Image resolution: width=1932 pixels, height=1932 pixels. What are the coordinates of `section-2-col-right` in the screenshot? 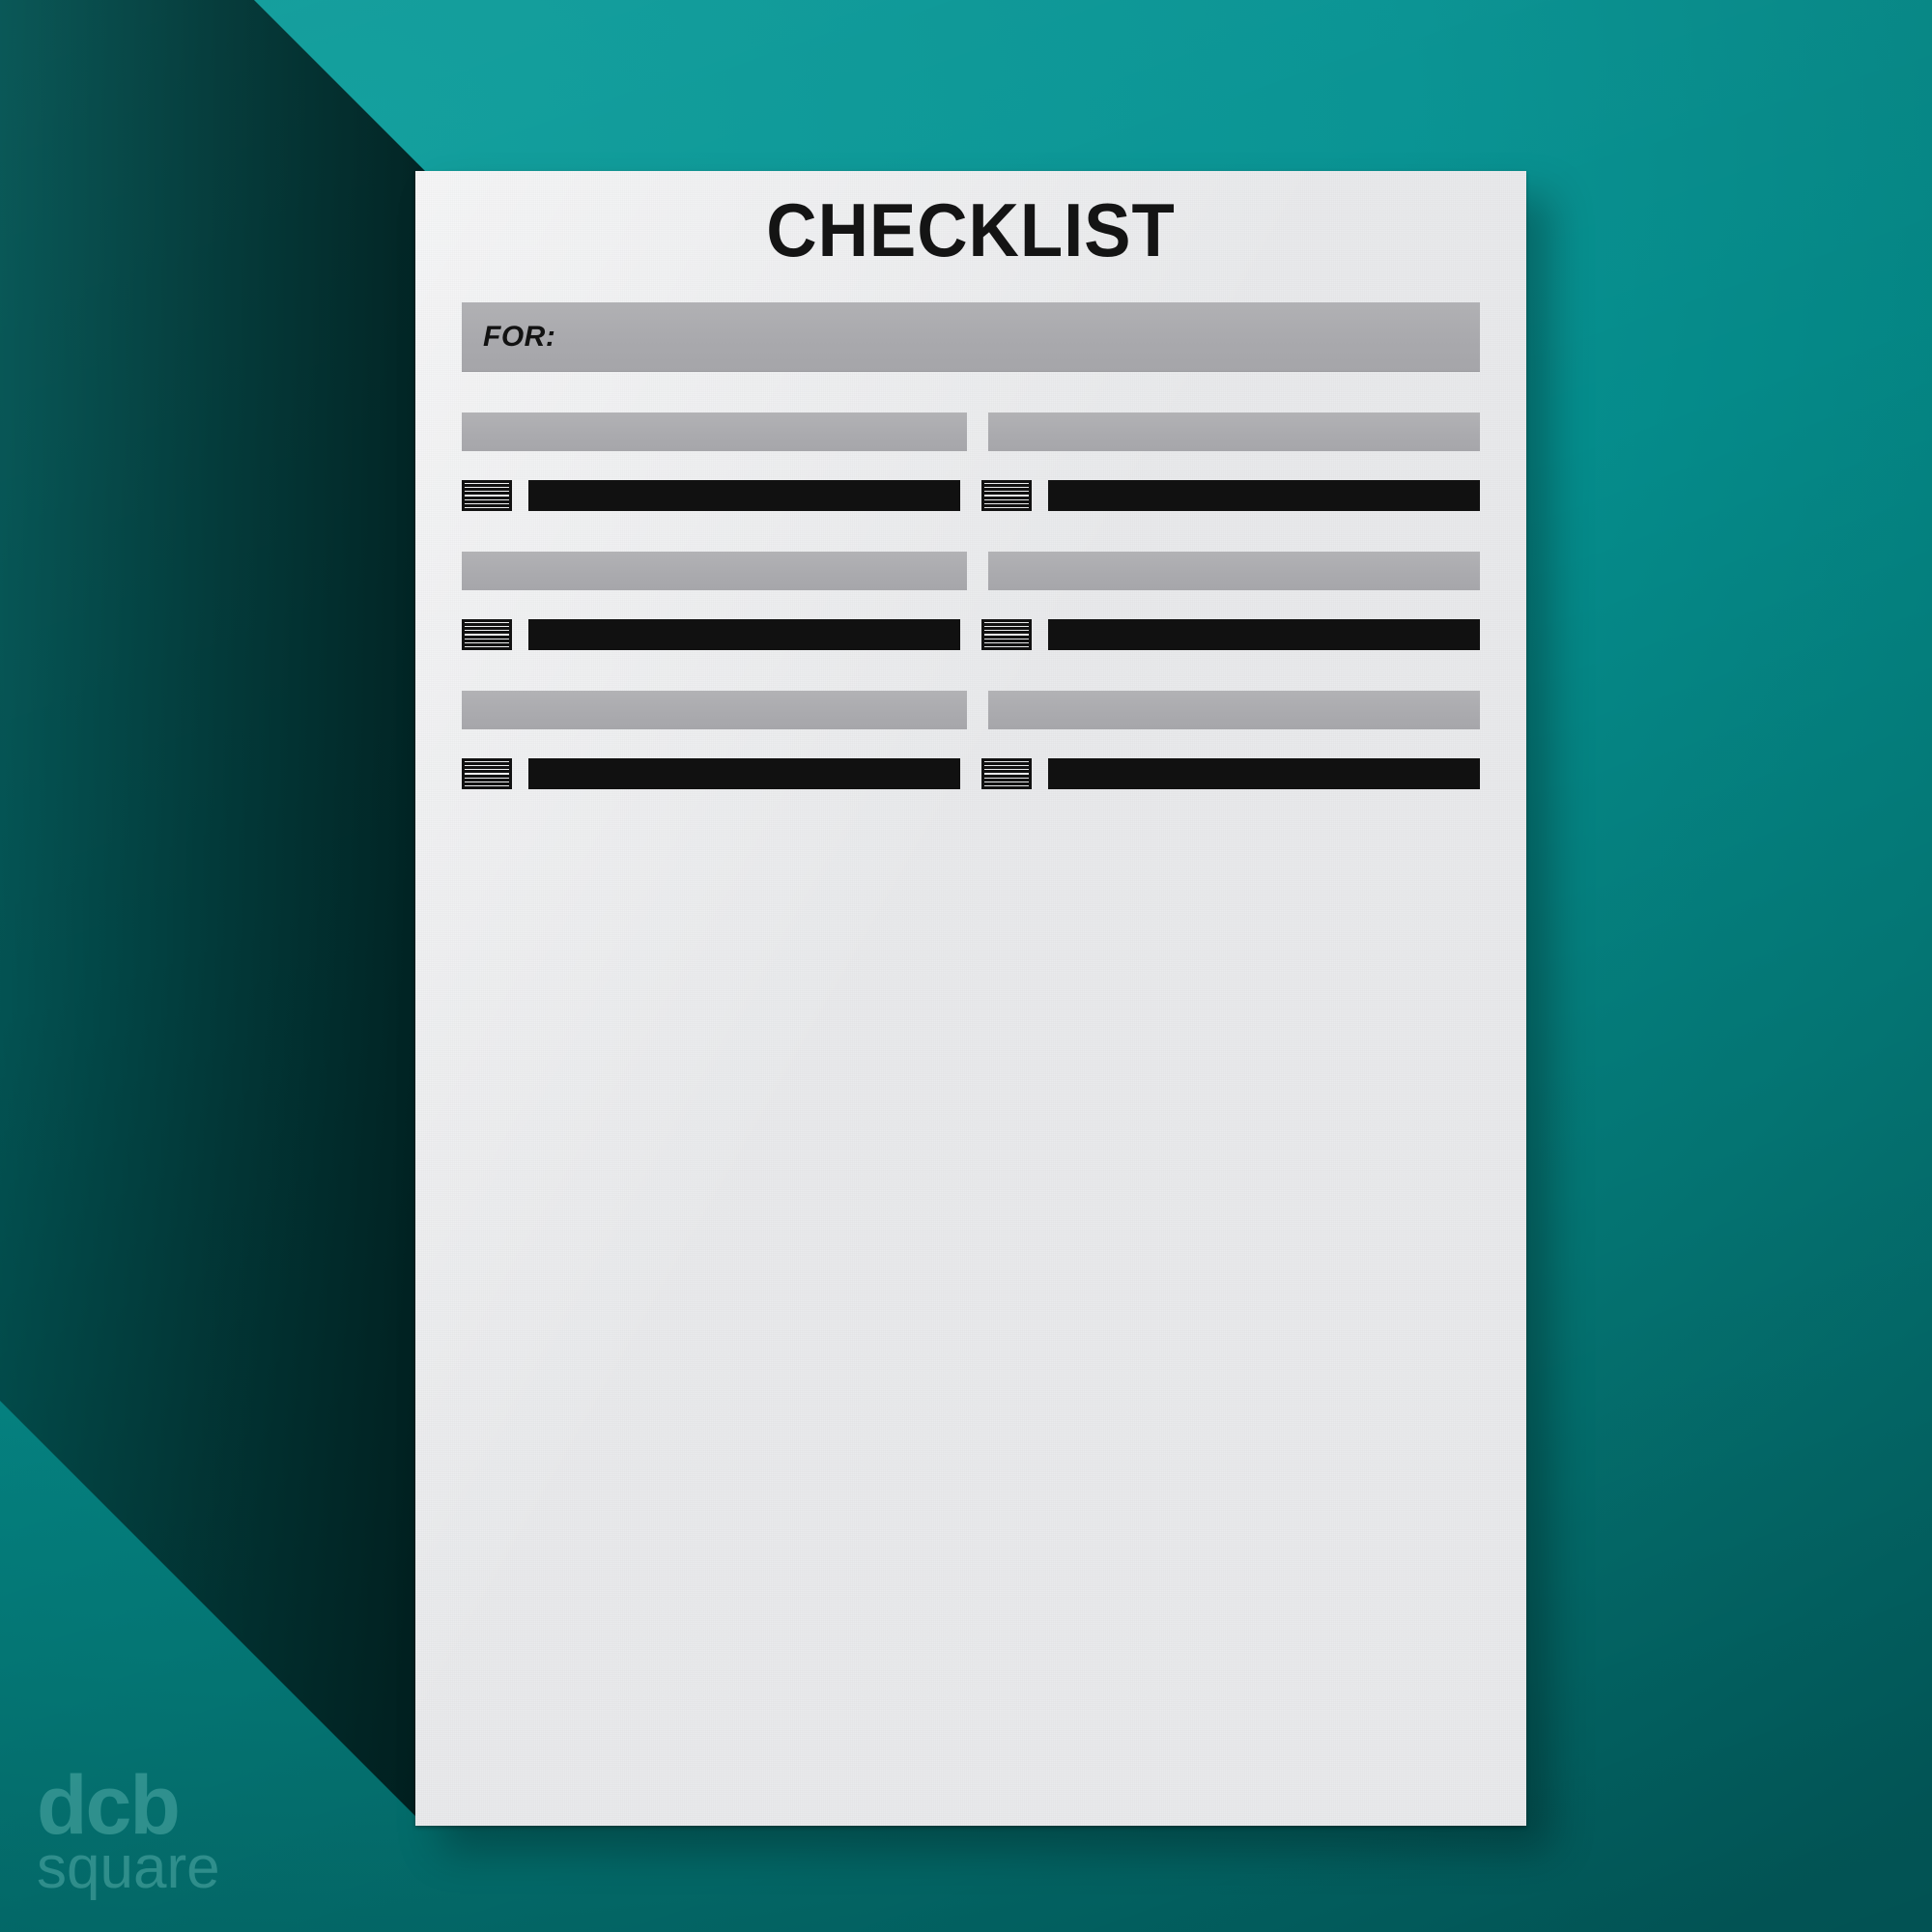 It's located at (1230, 634).